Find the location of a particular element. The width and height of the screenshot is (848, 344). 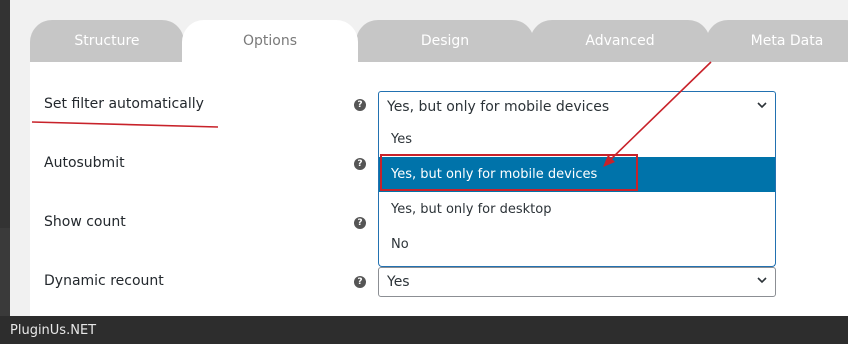

dynamic-recount-label: Dynamic recount is located at coordinates (104, 281).